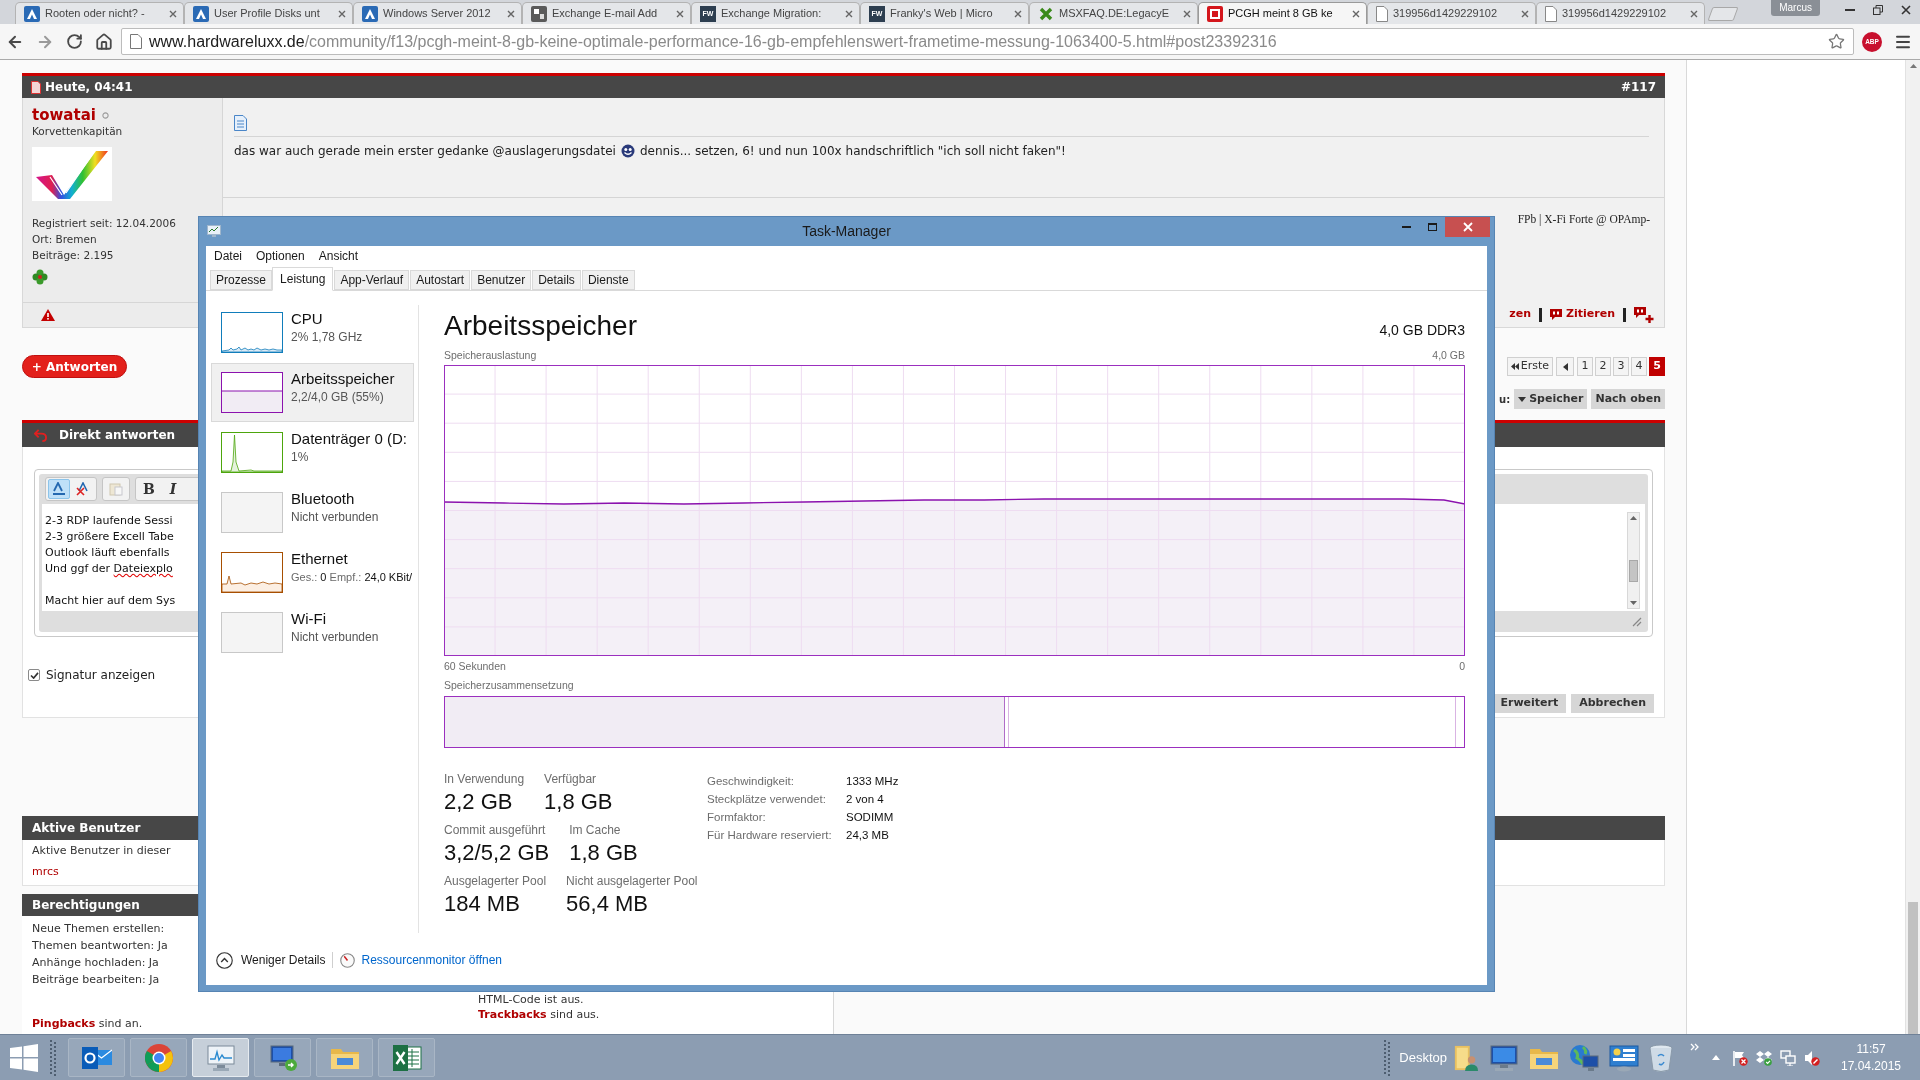 Image resolution: width=1920 pixels, height=1080 pixels. Describe the element at coordinates (1621, 366) in the screenshot. I see `page-button: 3` at that location.